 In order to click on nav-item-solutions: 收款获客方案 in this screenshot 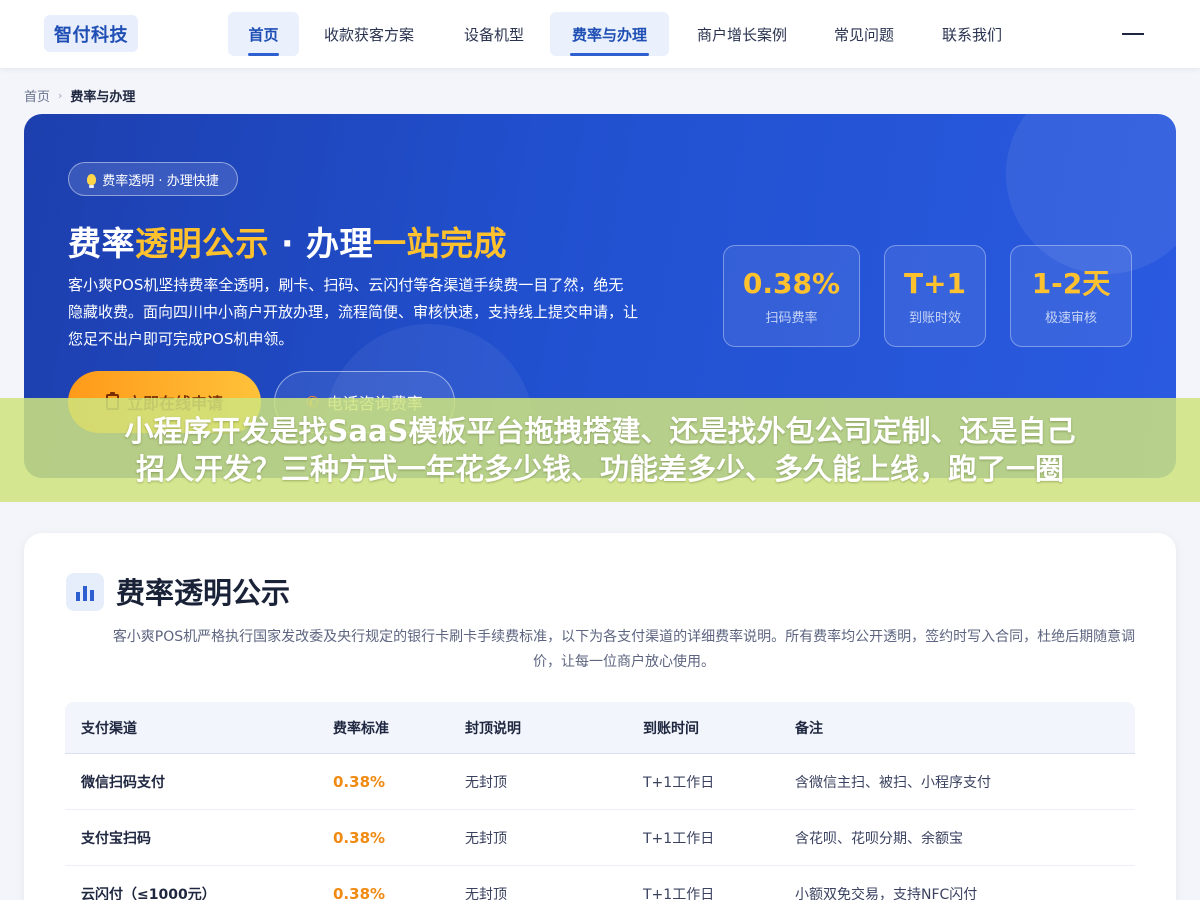, I will do `click(369, 34)`.